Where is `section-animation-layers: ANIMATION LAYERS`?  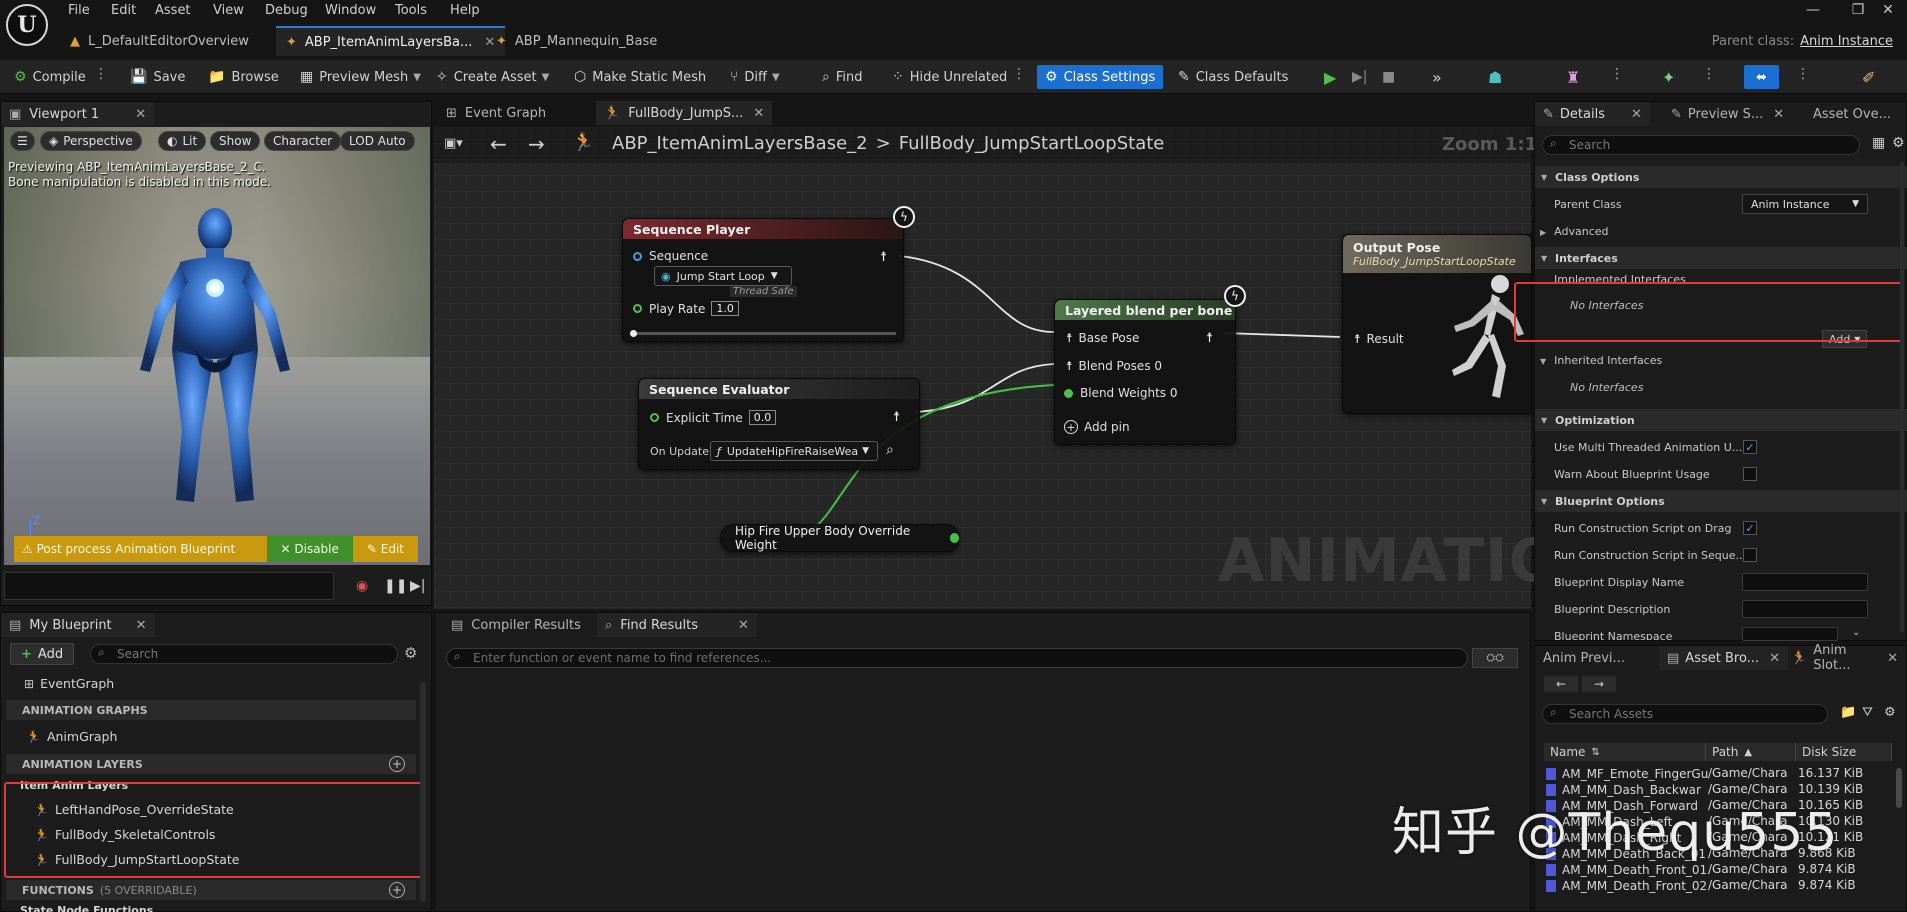
section-animation-layers: ANIMATION LAYERS is located at coordinates (211, 764).